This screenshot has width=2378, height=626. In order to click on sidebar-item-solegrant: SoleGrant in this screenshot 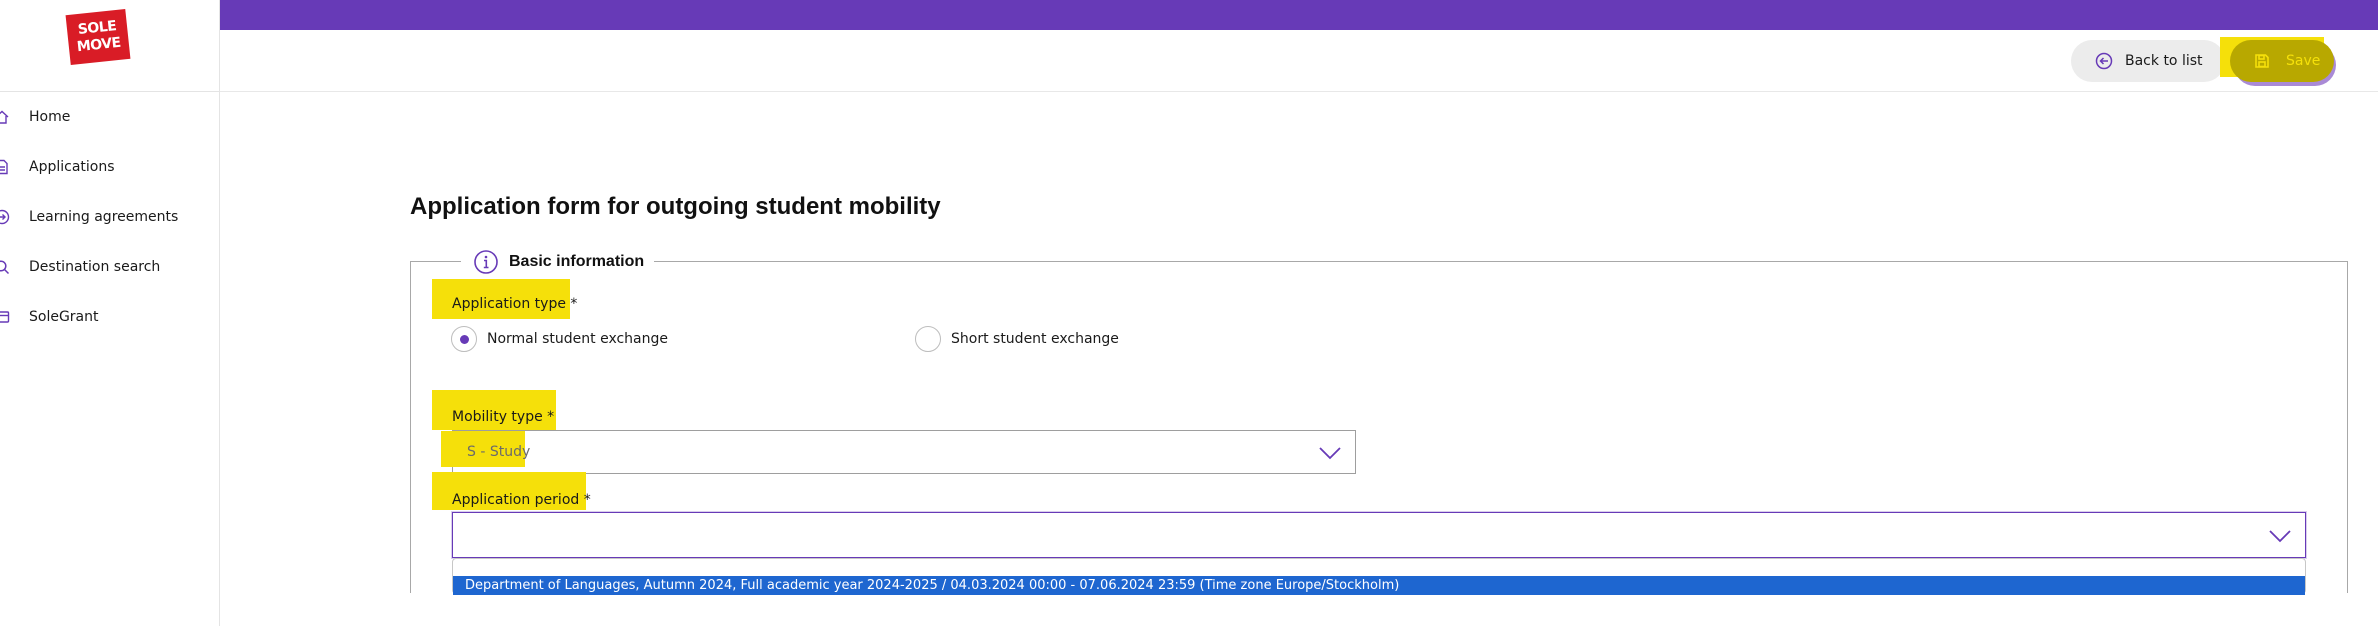, I will do `click(109, 317)`.